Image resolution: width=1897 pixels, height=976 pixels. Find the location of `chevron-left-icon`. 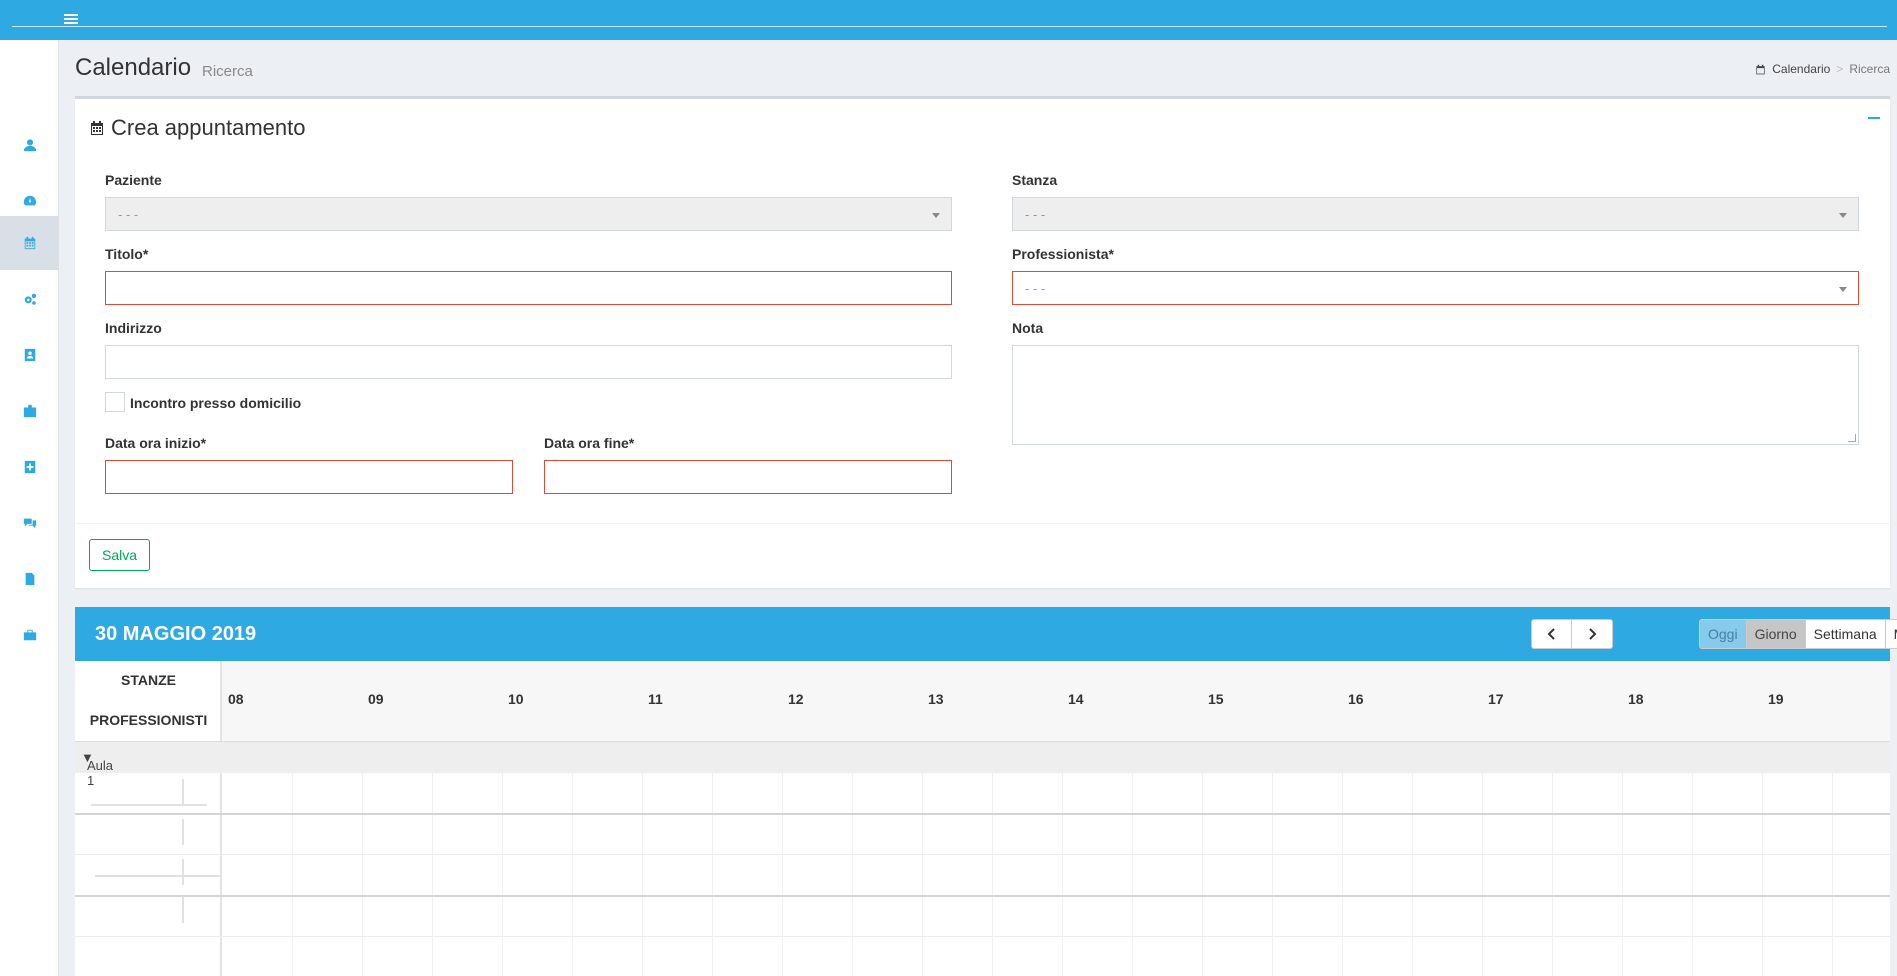

chevron-left-icon is located at coordinates (1551, 634).